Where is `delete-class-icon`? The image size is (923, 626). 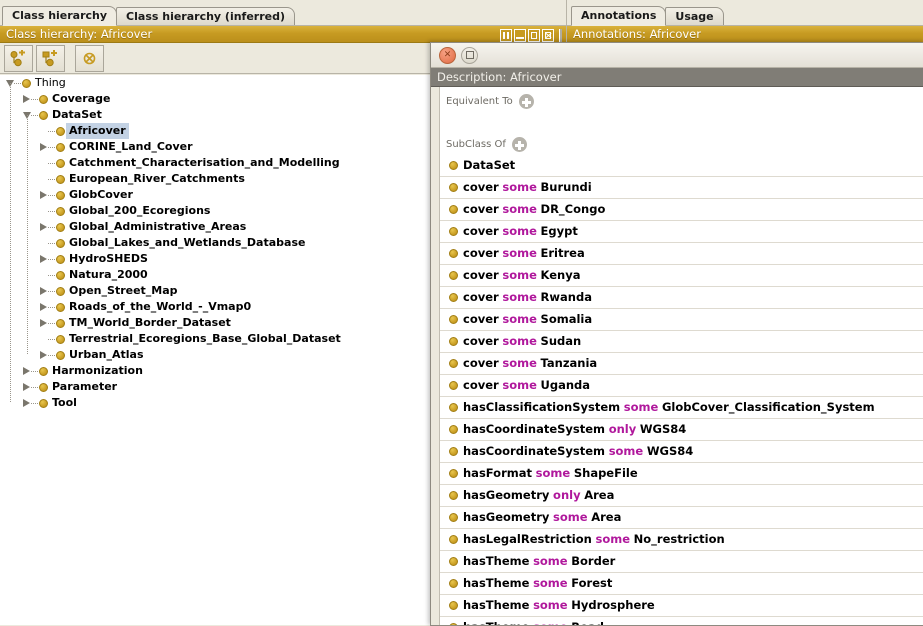 delete-class-icon is located at coordinates (89, 58).